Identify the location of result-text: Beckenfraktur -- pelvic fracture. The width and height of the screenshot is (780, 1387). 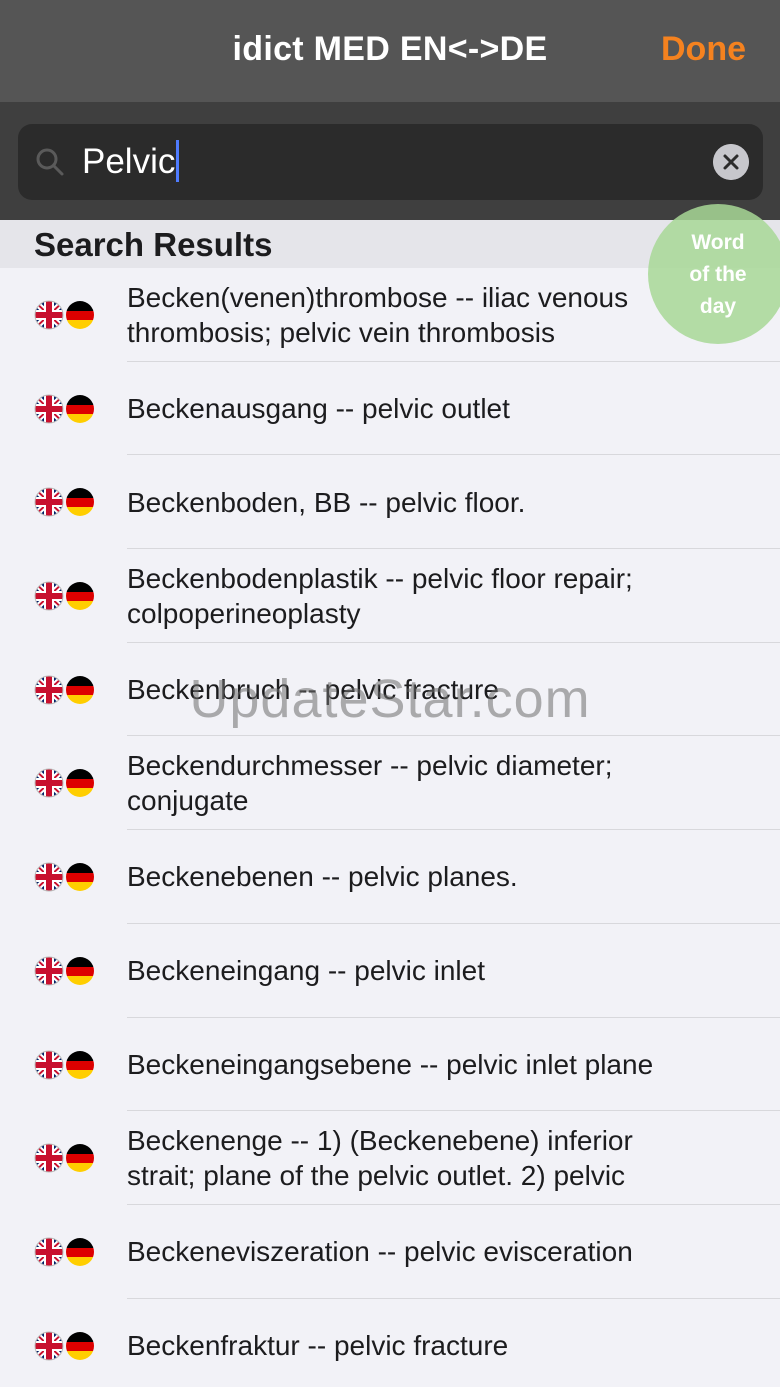
(318, 1345).